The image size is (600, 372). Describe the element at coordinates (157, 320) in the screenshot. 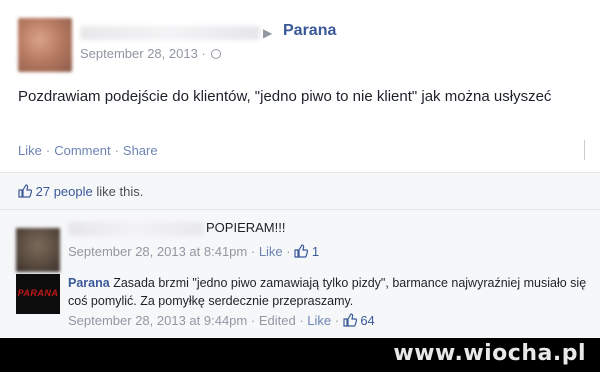

I see `reply-date: September 28, 2013 at 9:44pm` at that location.